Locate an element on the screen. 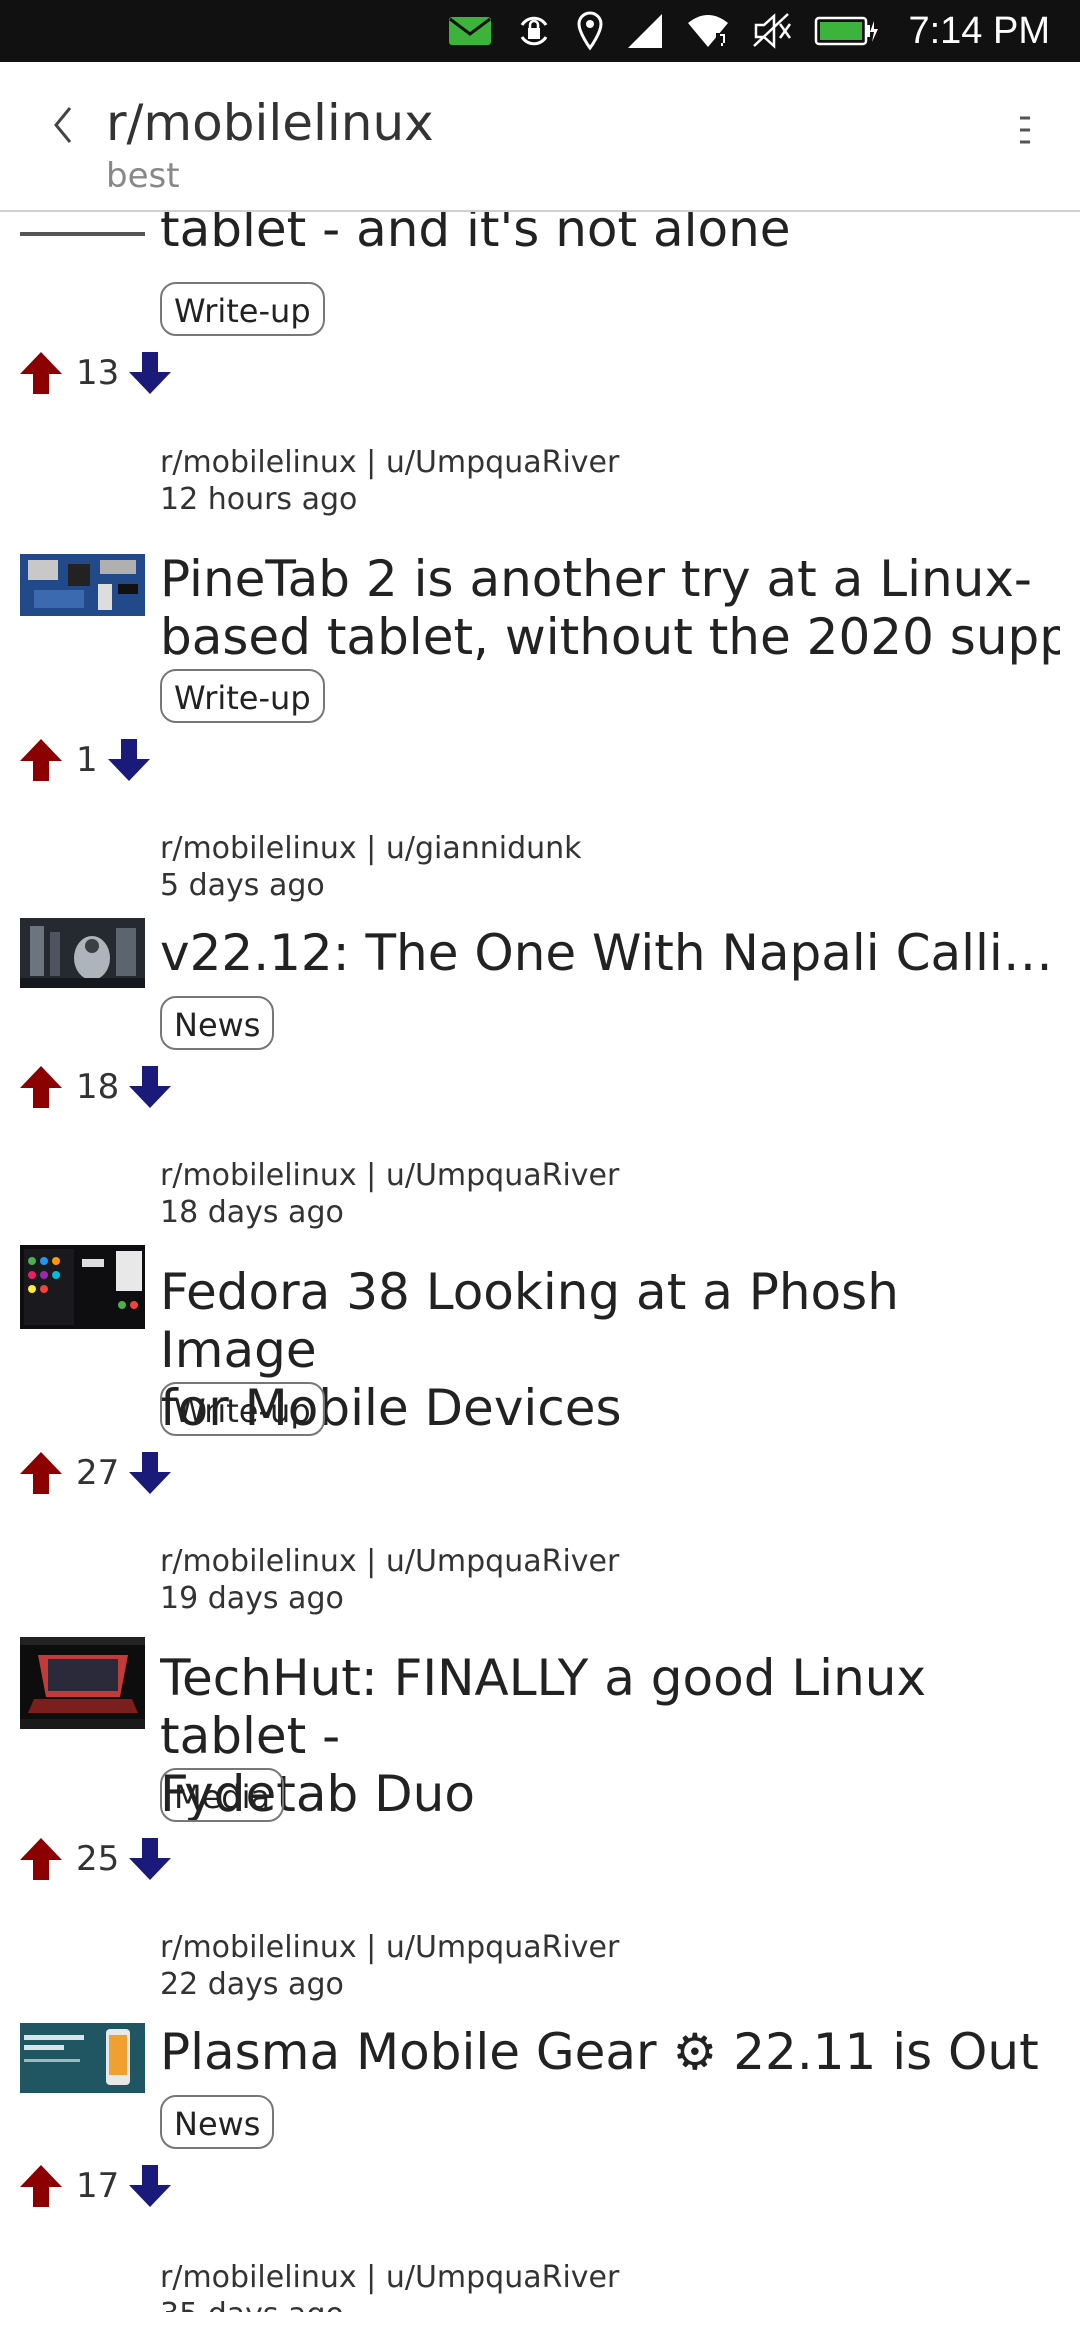  post-title-line: PineTab 2 is another try at a Linux- is located at coordinates (596, 579).